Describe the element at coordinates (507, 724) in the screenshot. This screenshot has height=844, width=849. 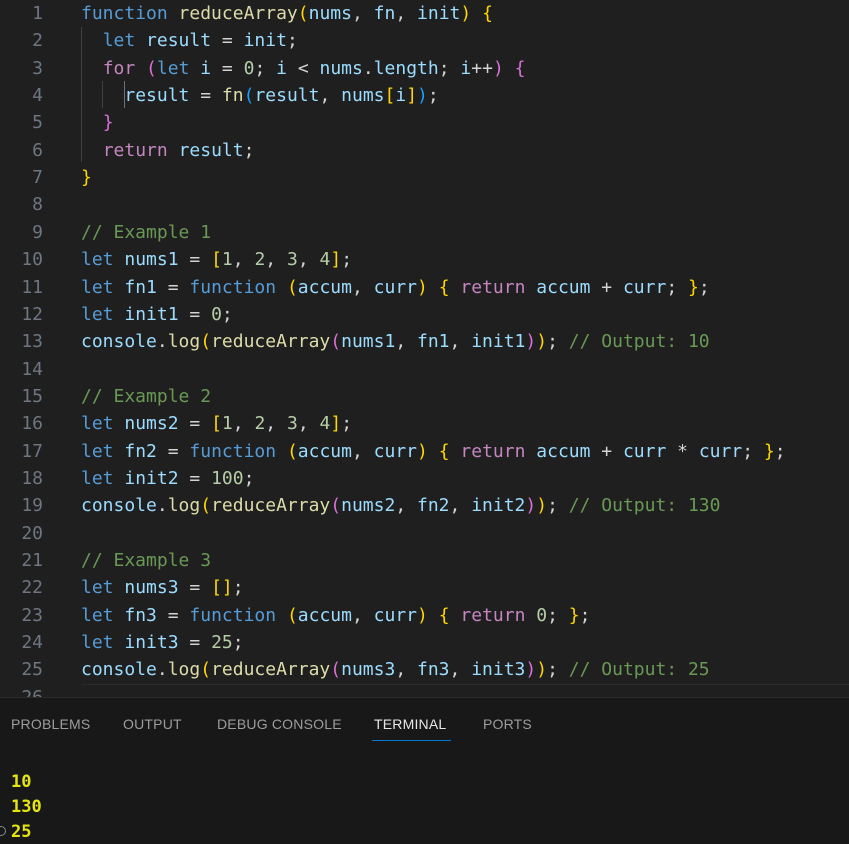
I see `tab-ports: PORTS` at that location.